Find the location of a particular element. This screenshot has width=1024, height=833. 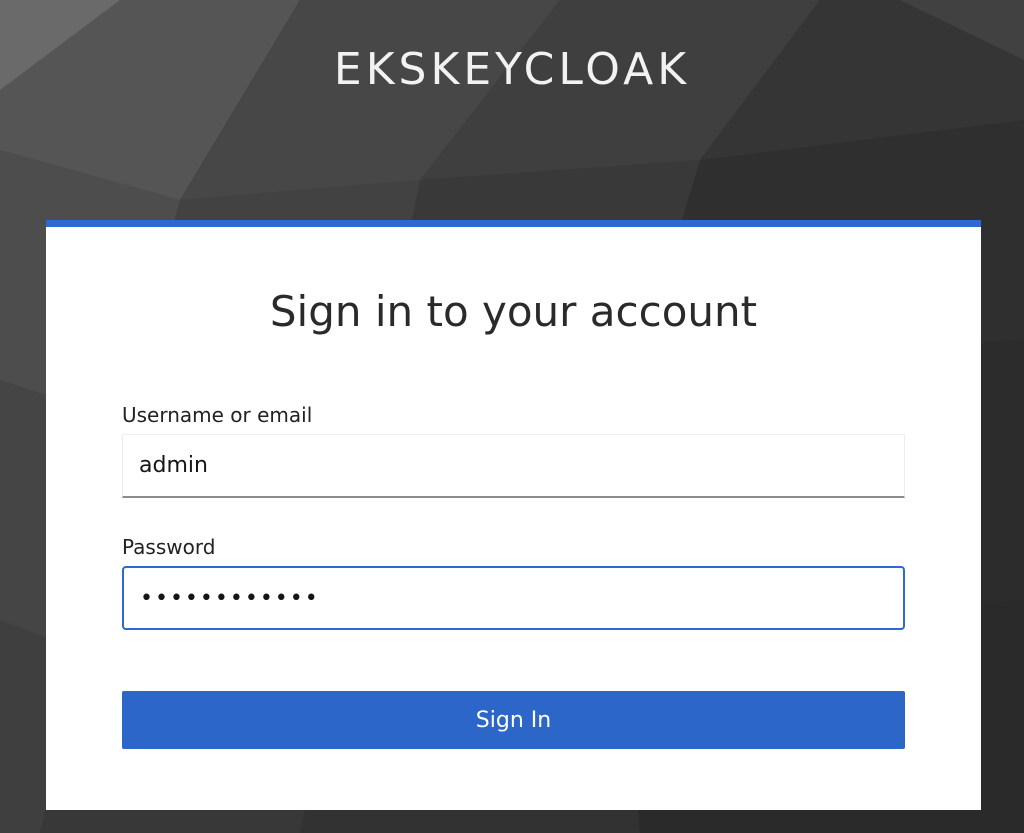

login-heading: Sign in to your account is located at coordinates (513, 311).